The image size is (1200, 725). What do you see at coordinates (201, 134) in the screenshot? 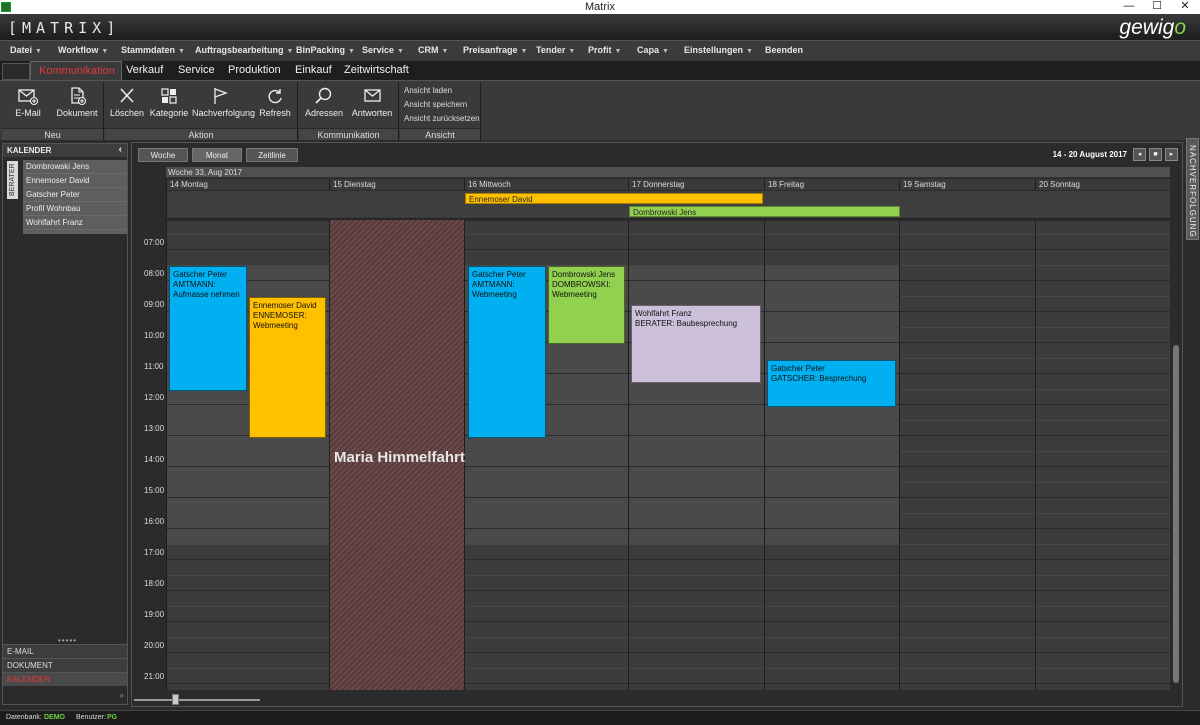
I see `group-label-aktion: Aktion` at bounding box center [201, 134].